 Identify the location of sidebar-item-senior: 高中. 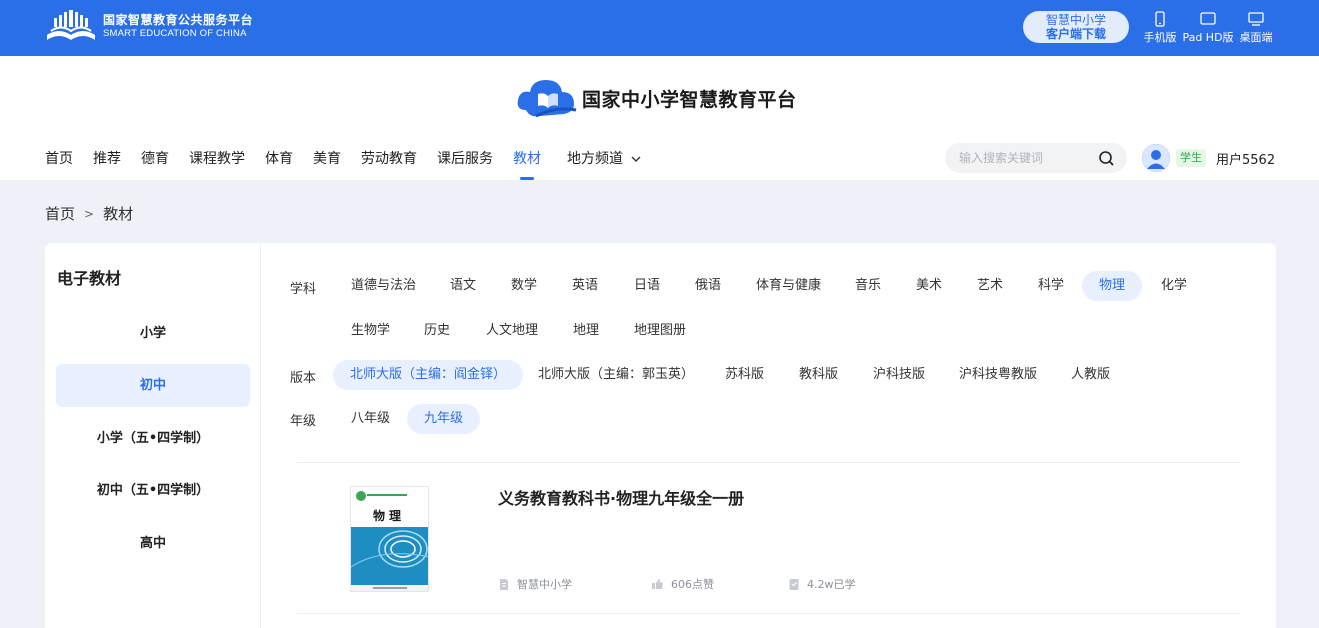
(153, 543).